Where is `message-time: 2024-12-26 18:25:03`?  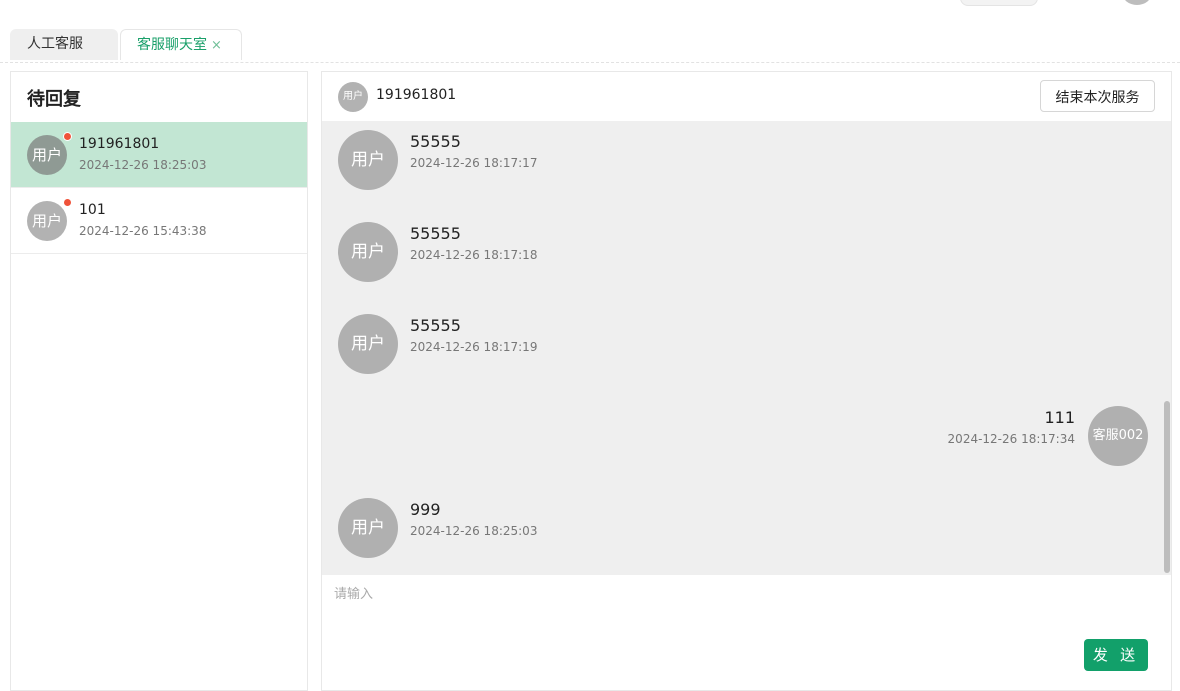
message-time: 2024-12-26 18:25:03 is located at coordinates (474, 531).